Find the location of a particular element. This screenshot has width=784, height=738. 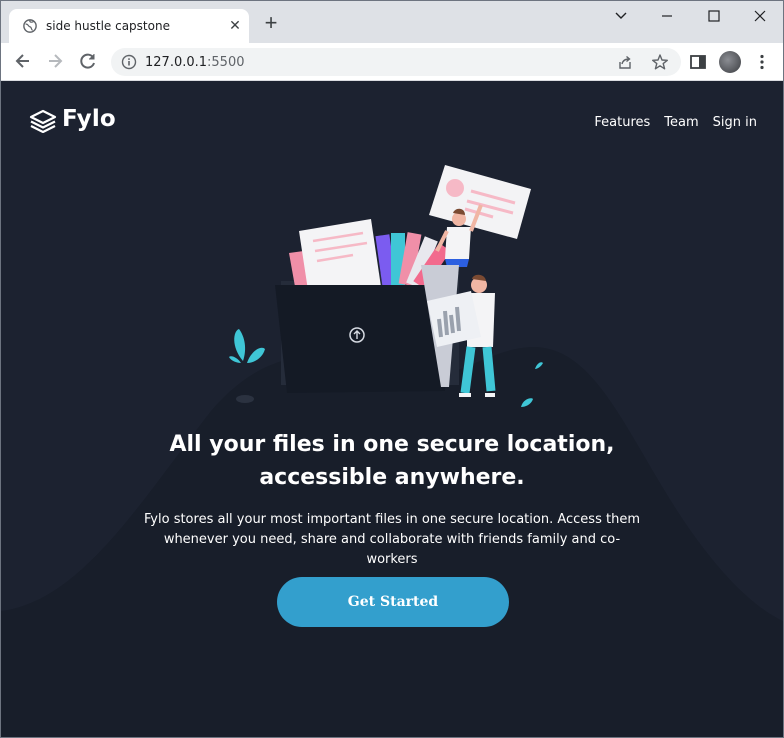

url-text: 127.0.0.1:5500 is located at coordinates (195, 62).